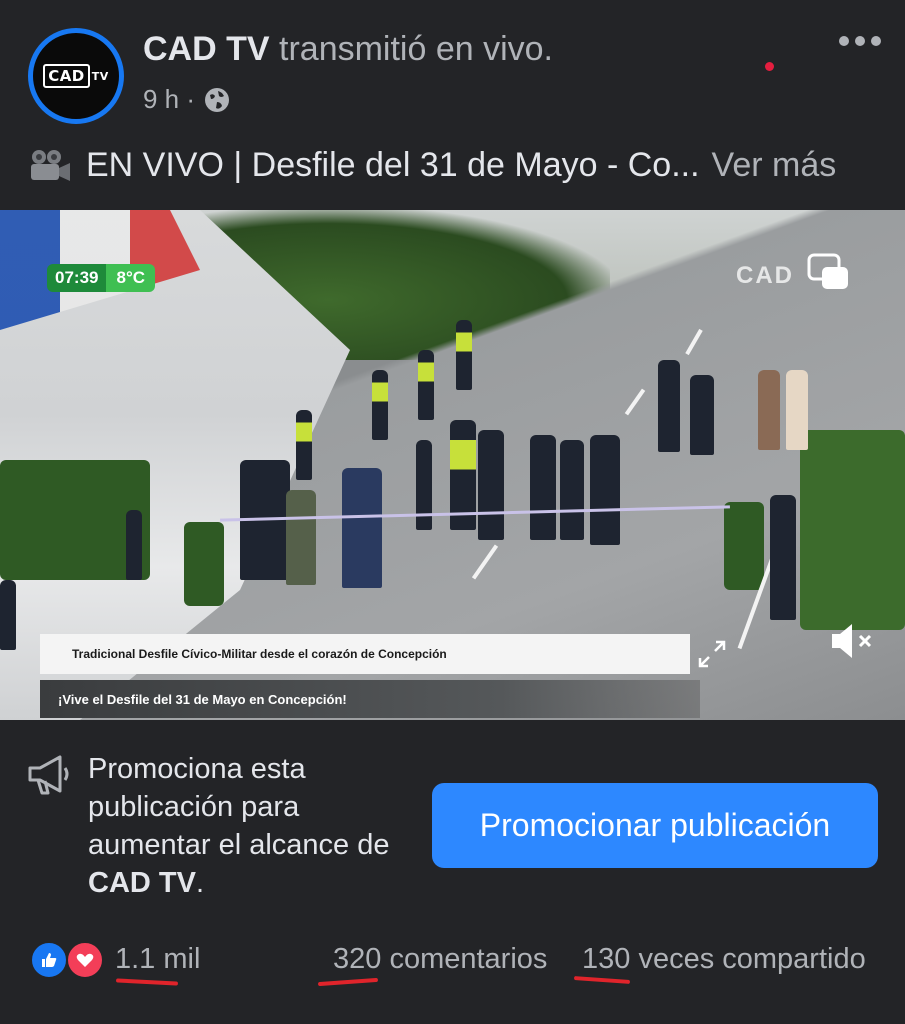 The height and width of the screenshot is (1024, 905). Describe the element at coordinates (860, 41) in the screenshot. I see `more-options-icon` at that location.